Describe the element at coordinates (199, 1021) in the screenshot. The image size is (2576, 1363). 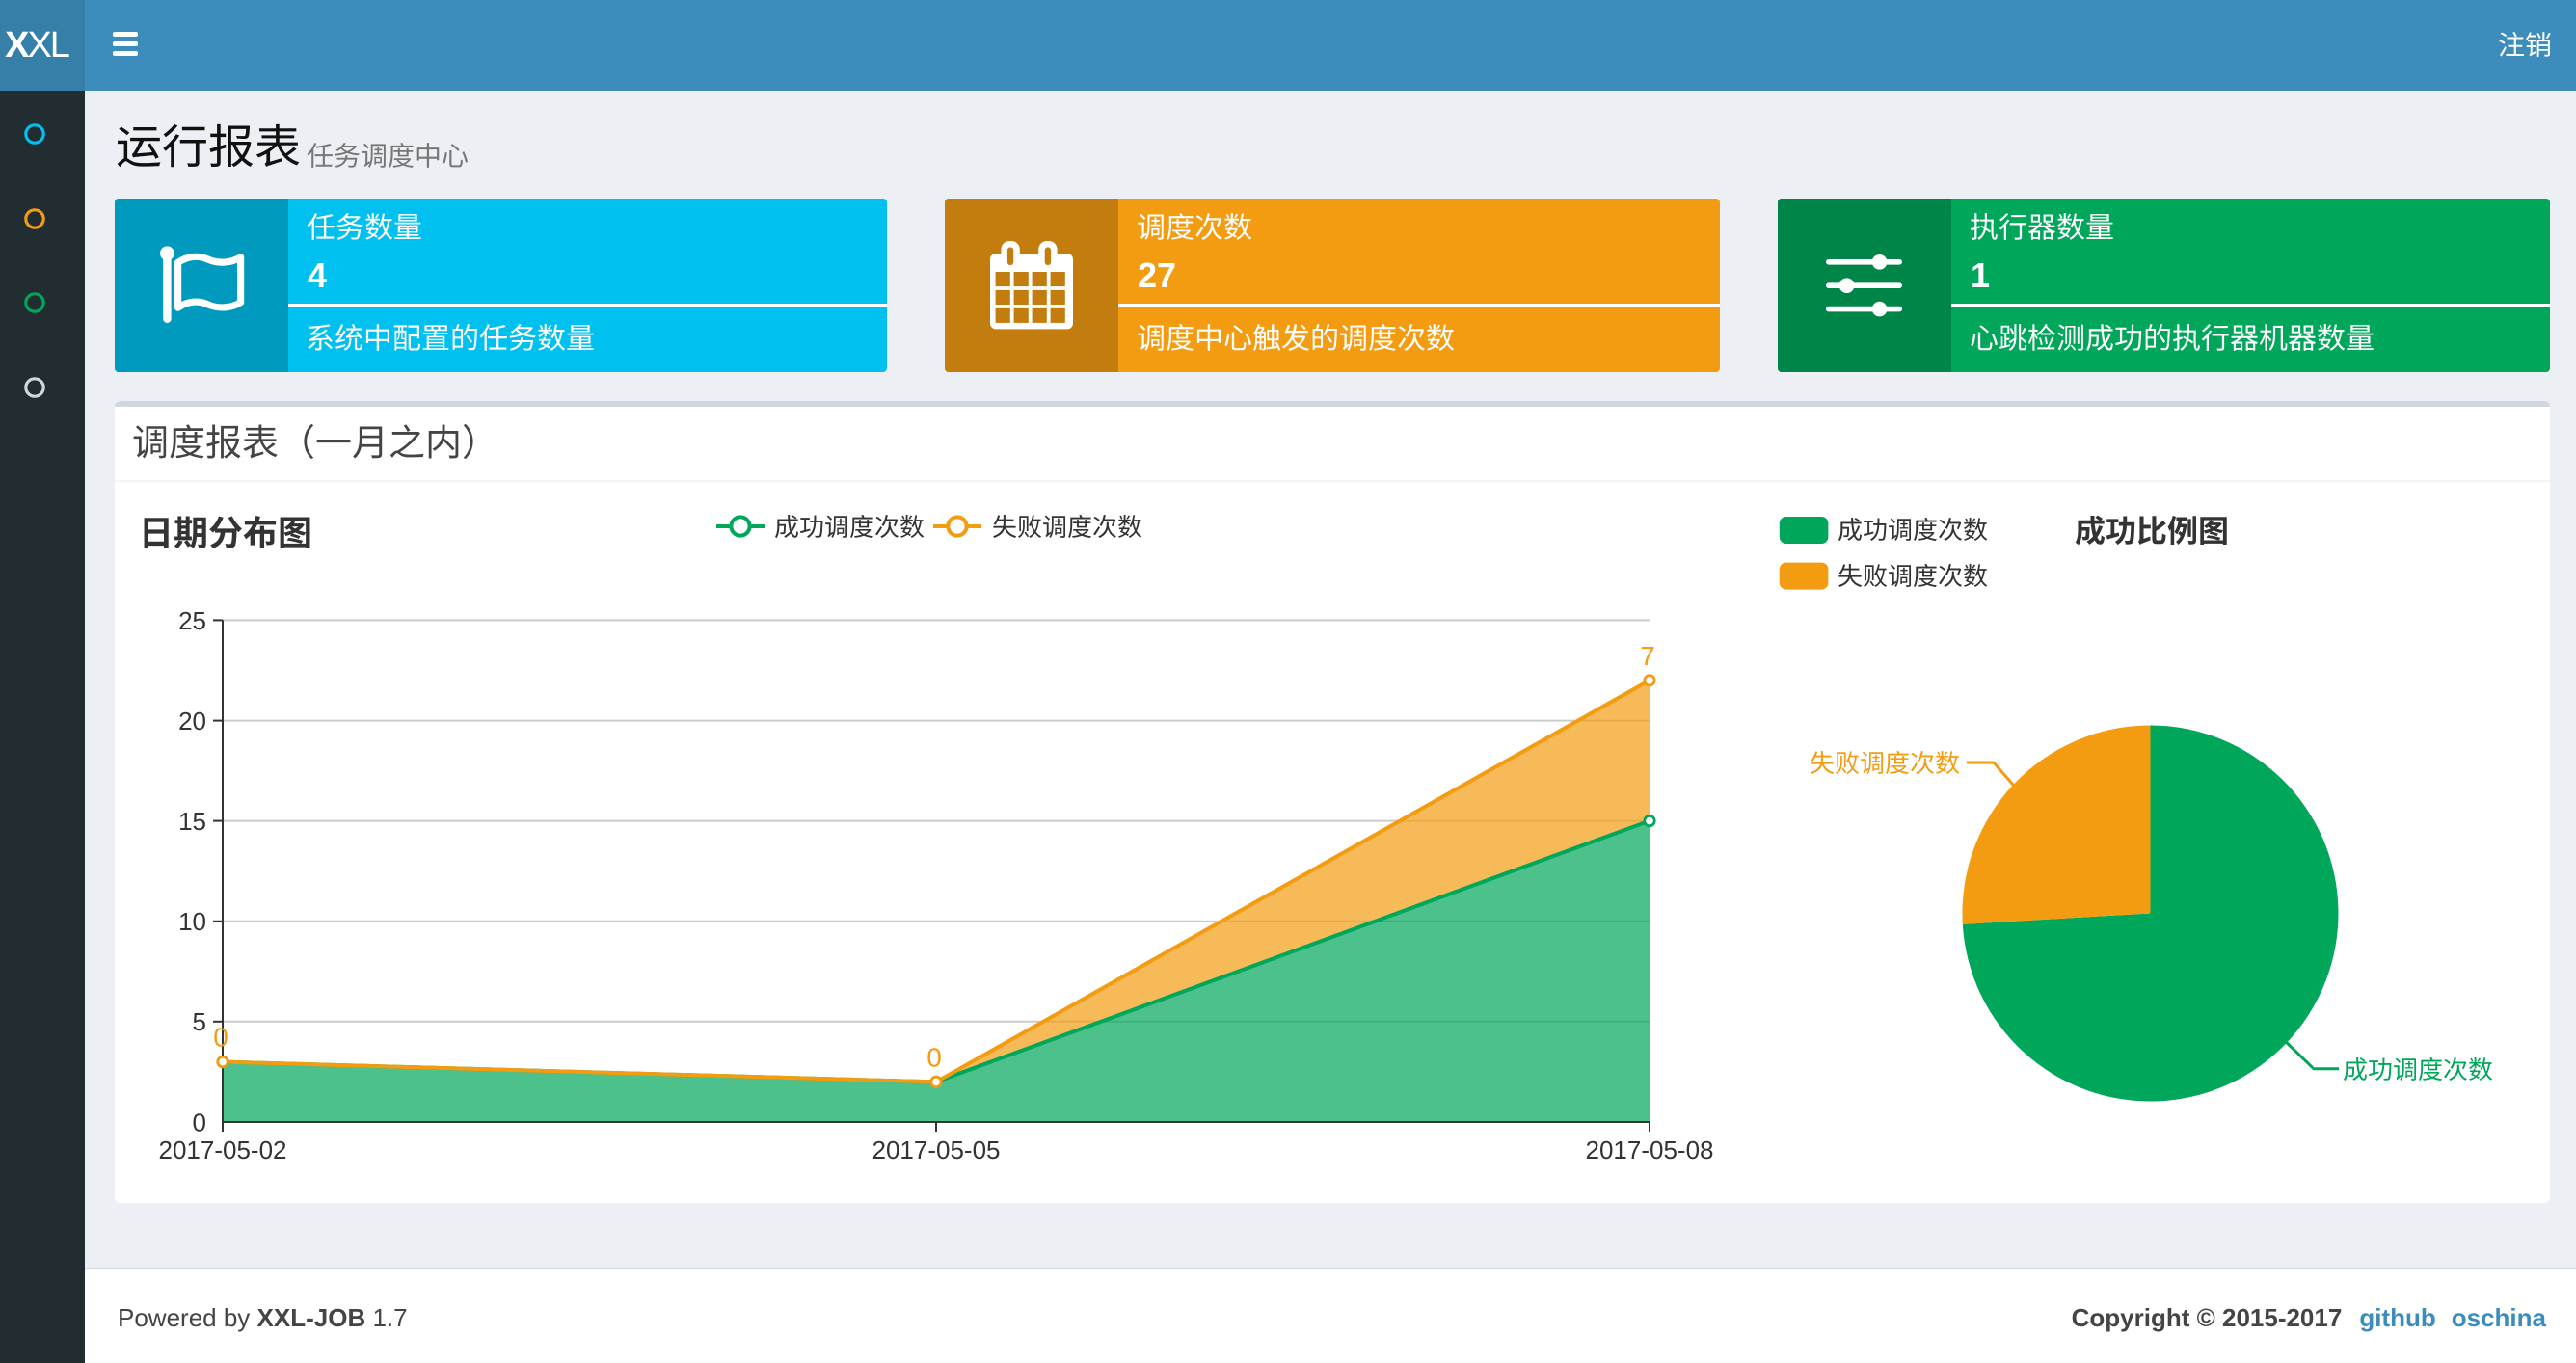
I see `svg-text: 5` at that location.